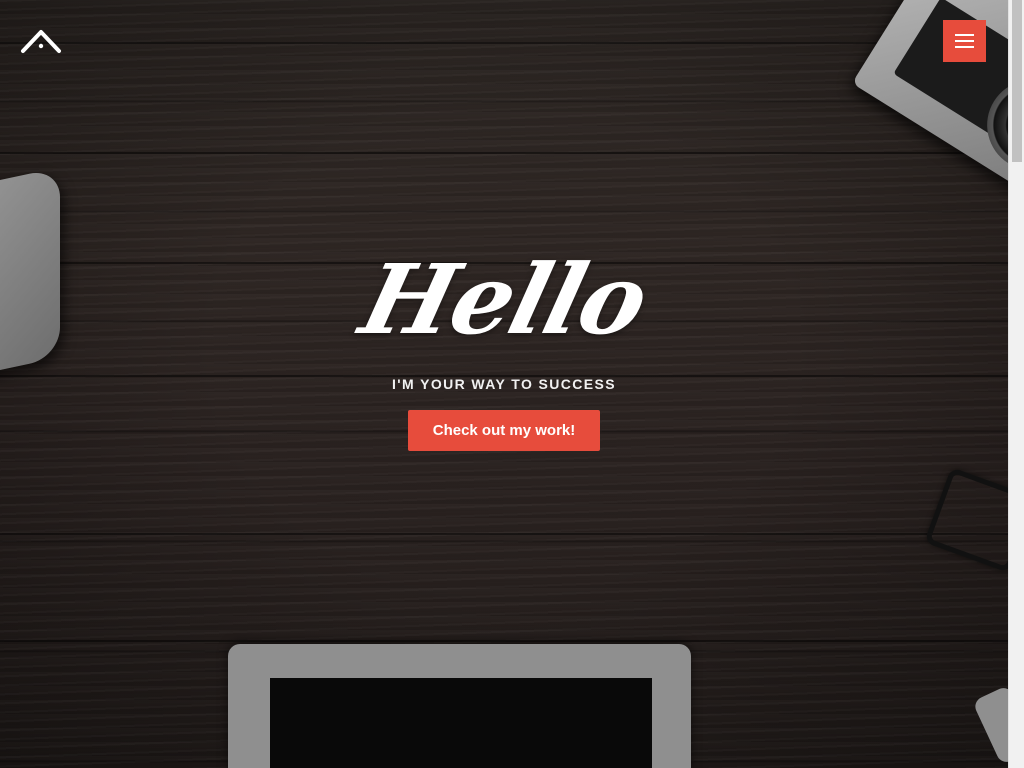  Describe the element at coordinates (461, 723) in the screenshot. I see `tablet-screen` at that location.